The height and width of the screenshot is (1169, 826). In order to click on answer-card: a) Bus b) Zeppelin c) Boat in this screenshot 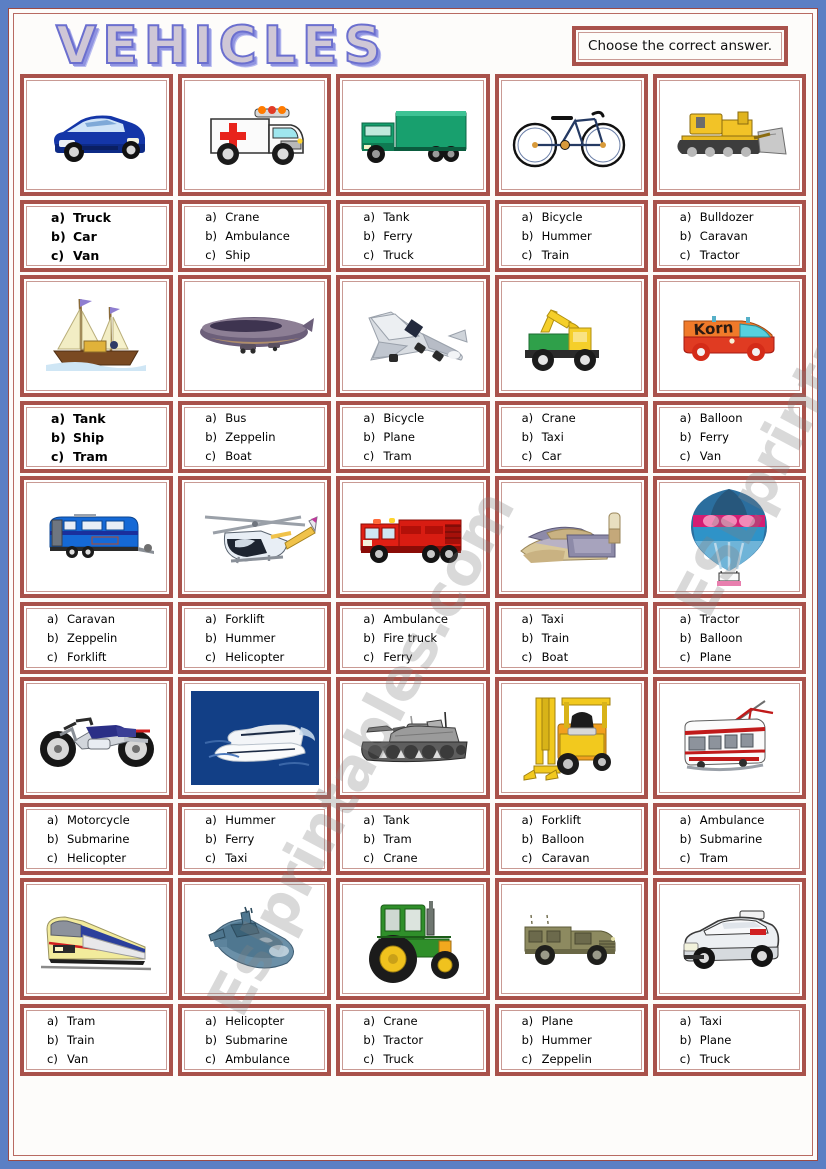, I will do `click(255, 437)`.